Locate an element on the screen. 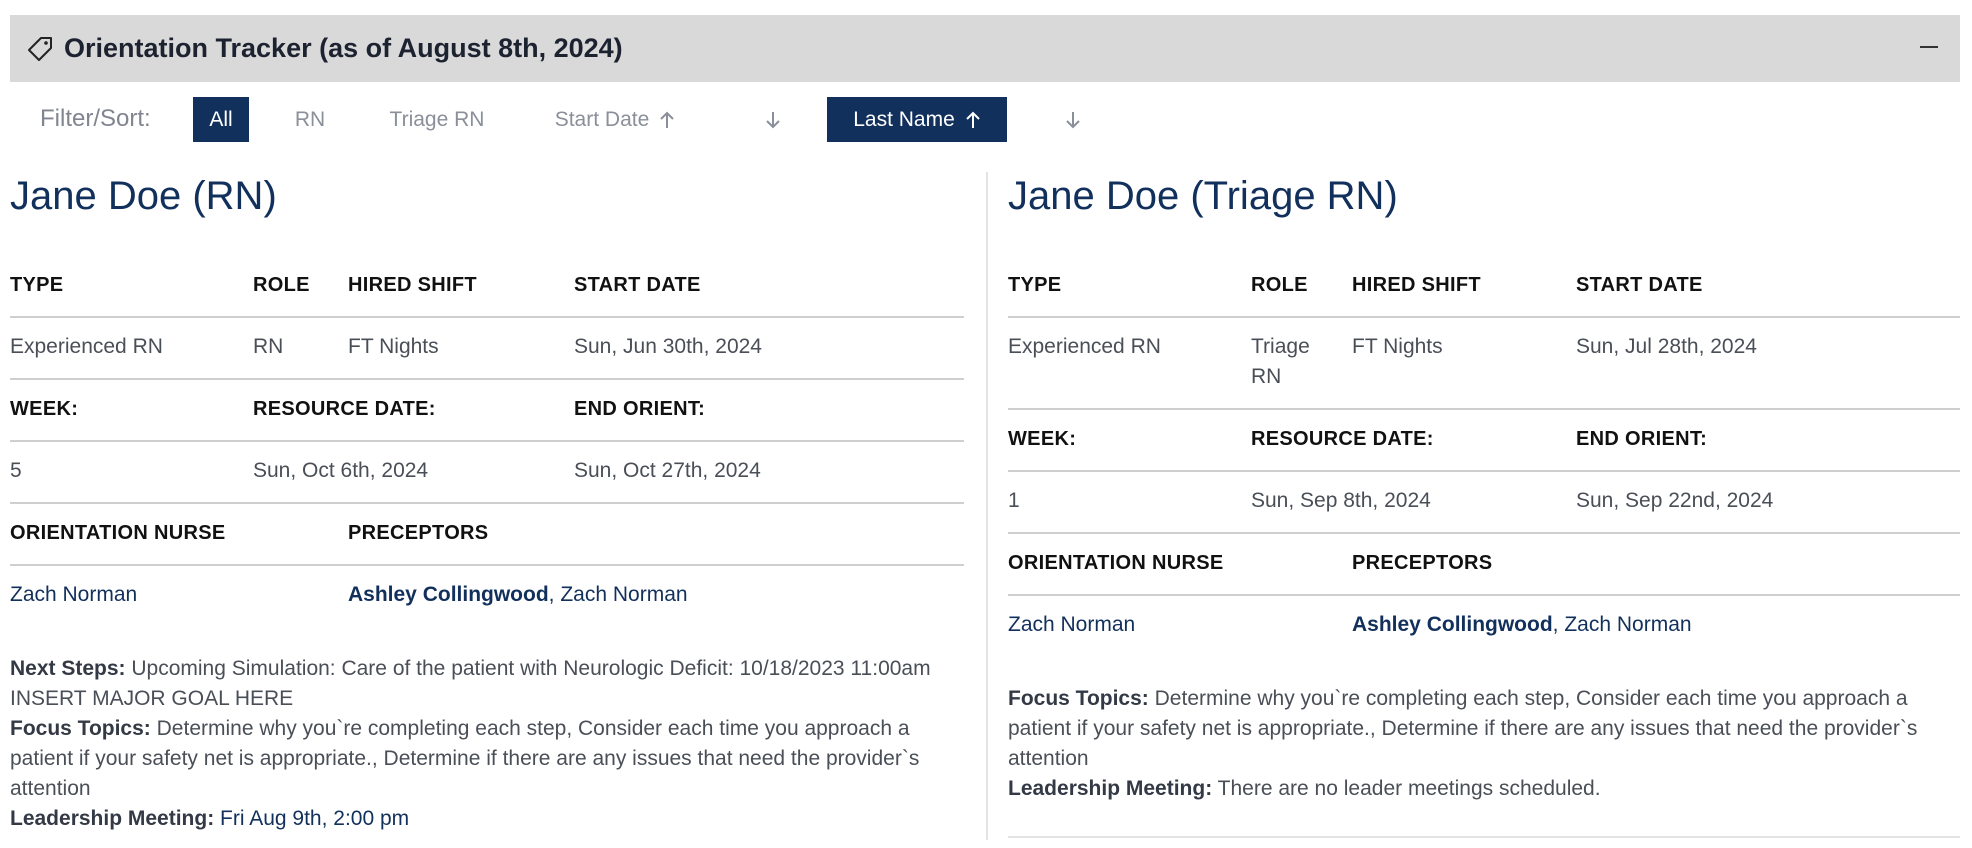 The width and height of the screenshot is (1972, 848). week-value: 1 is located at coordinates (1014, 500).